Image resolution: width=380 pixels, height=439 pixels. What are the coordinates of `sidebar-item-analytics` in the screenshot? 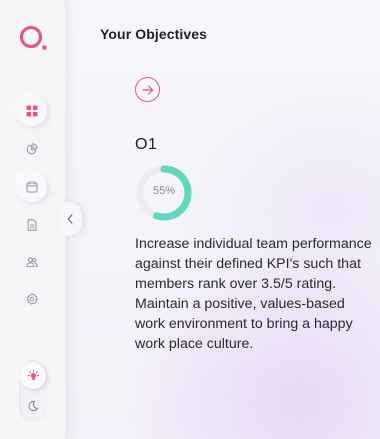 It's located at (32, 149).